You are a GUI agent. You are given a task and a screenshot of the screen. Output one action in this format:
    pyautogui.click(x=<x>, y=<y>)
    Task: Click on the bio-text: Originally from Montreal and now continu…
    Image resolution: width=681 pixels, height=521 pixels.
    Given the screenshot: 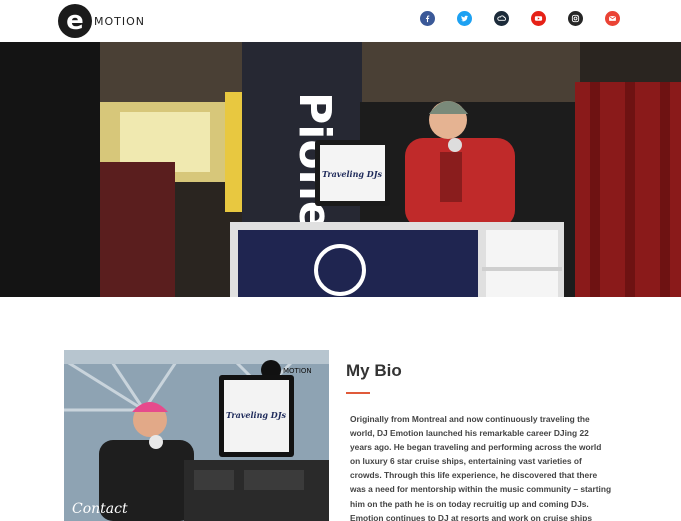 What is the action you would take?
    pyautogui.click(x=481, y=467)
    